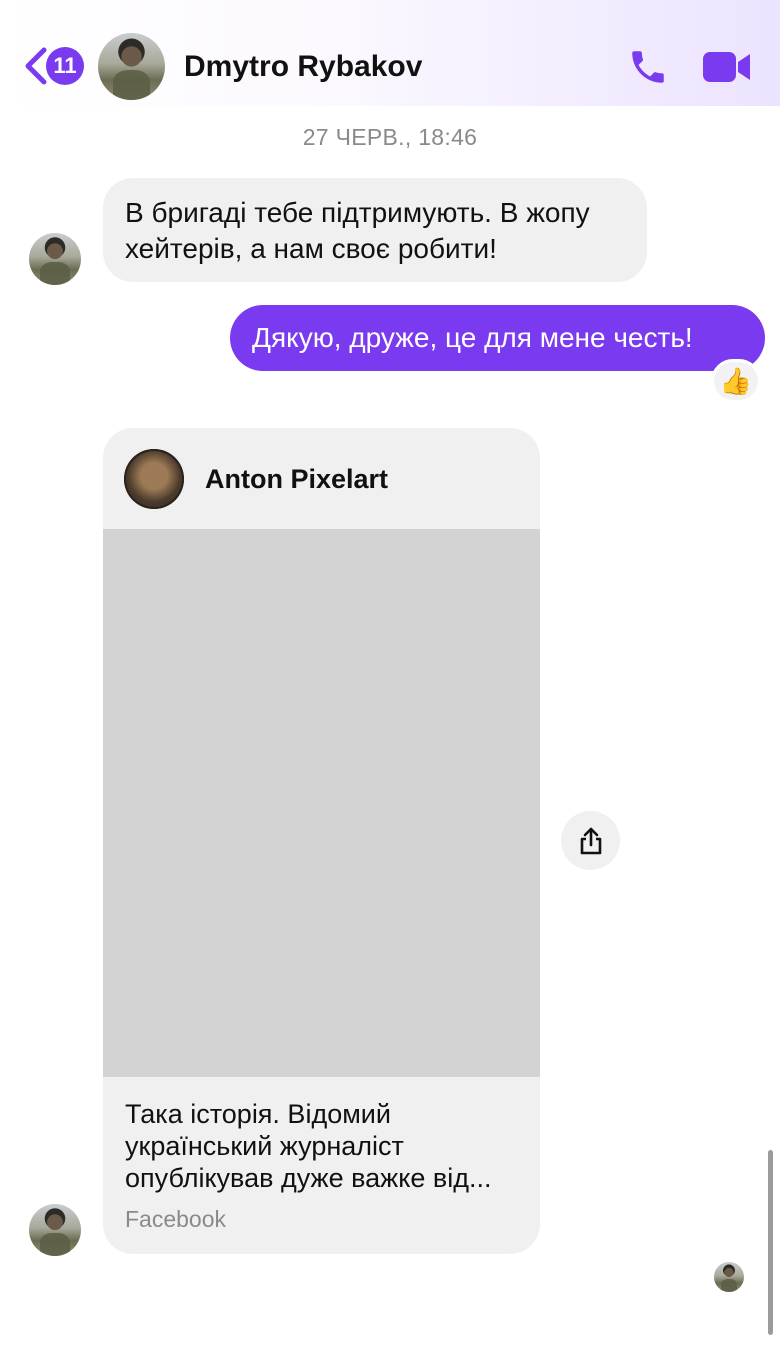 The width and height of the screenshot is (780, 1345). I want to click on post-source: Facebook, so click(176, 1219).